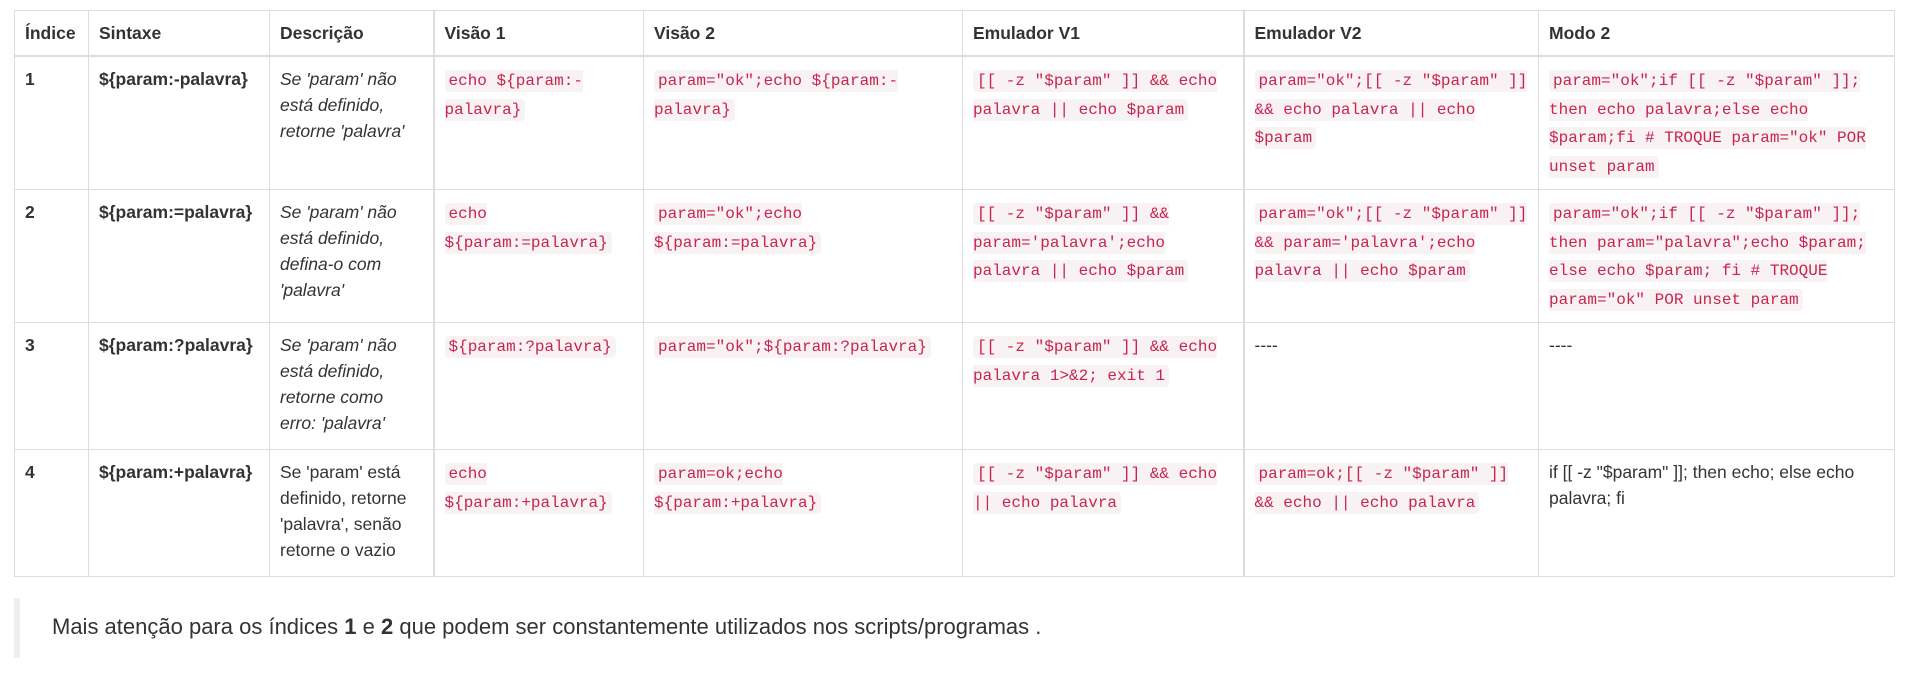  What do you see at coordinates (1390, 386) in the screenshot?
I see `cell-emulador-v2: ----` at bounding box center [1390, 386].